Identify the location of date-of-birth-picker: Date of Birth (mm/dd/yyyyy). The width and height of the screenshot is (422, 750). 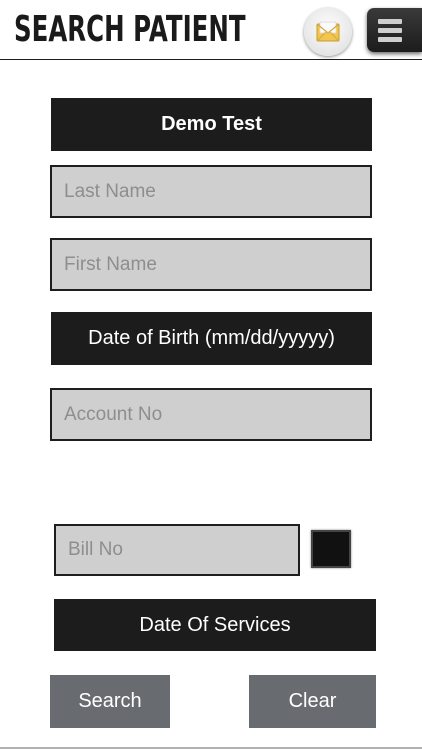
(211, 338).